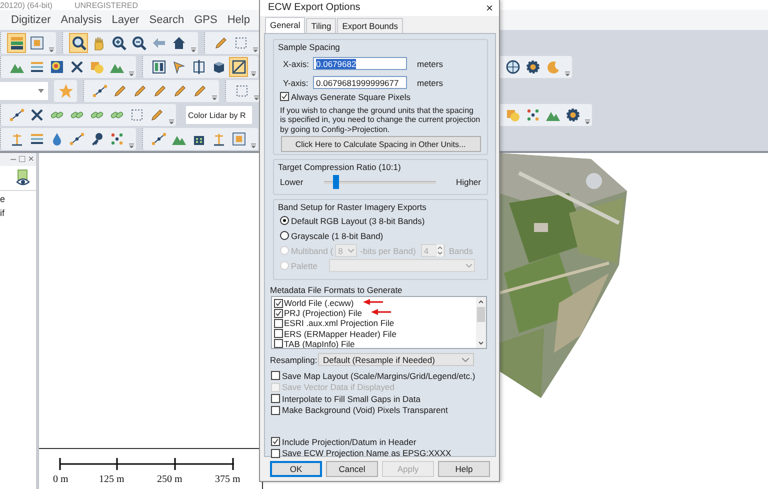 The height and width of the screenshot is (489, 768). I want to click on globe-icon, so click(512, 67).